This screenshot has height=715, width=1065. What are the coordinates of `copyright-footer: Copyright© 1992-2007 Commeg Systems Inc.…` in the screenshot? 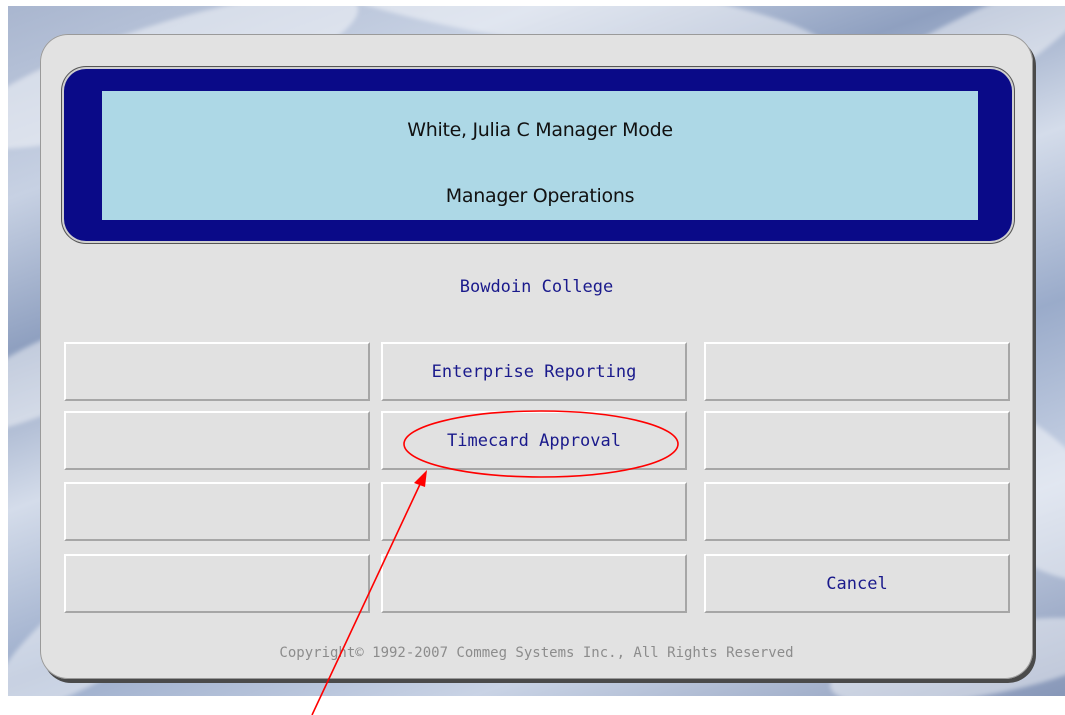 It's located at (536, 653).